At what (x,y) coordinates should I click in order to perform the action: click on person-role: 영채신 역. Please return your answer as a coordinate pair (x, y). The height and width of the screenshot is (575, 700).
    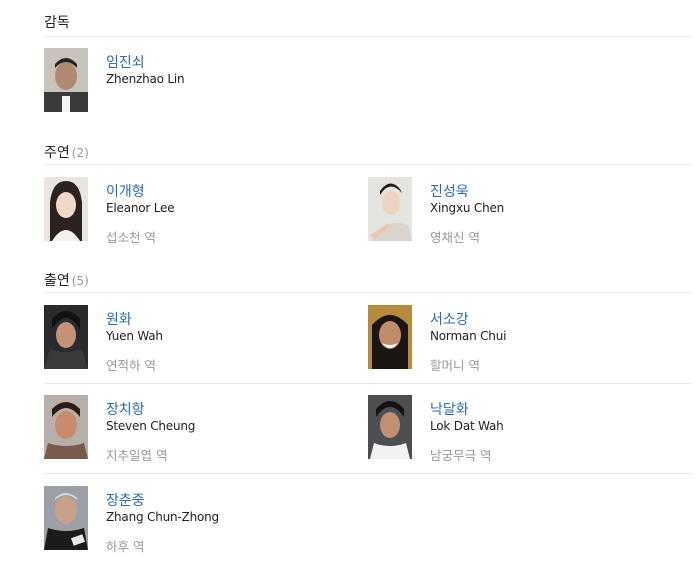
    Looking at the image, I should click on (455, 237).